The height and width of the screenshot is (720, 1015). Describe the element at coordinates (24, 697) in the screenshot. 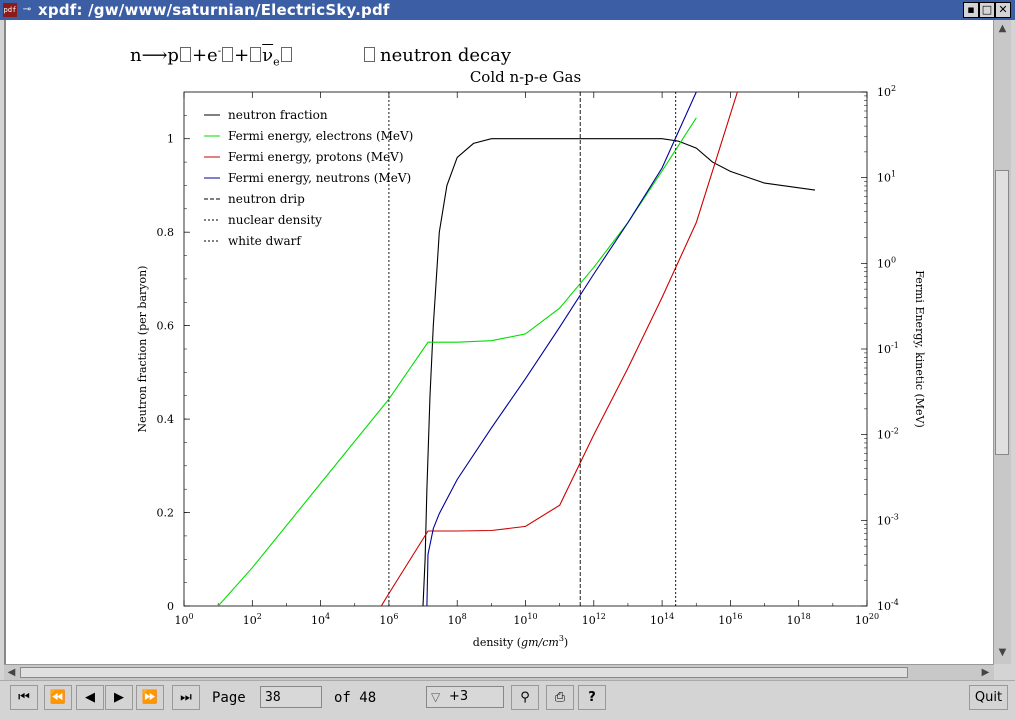

I see `first-page-icon: ⏮` at that location.